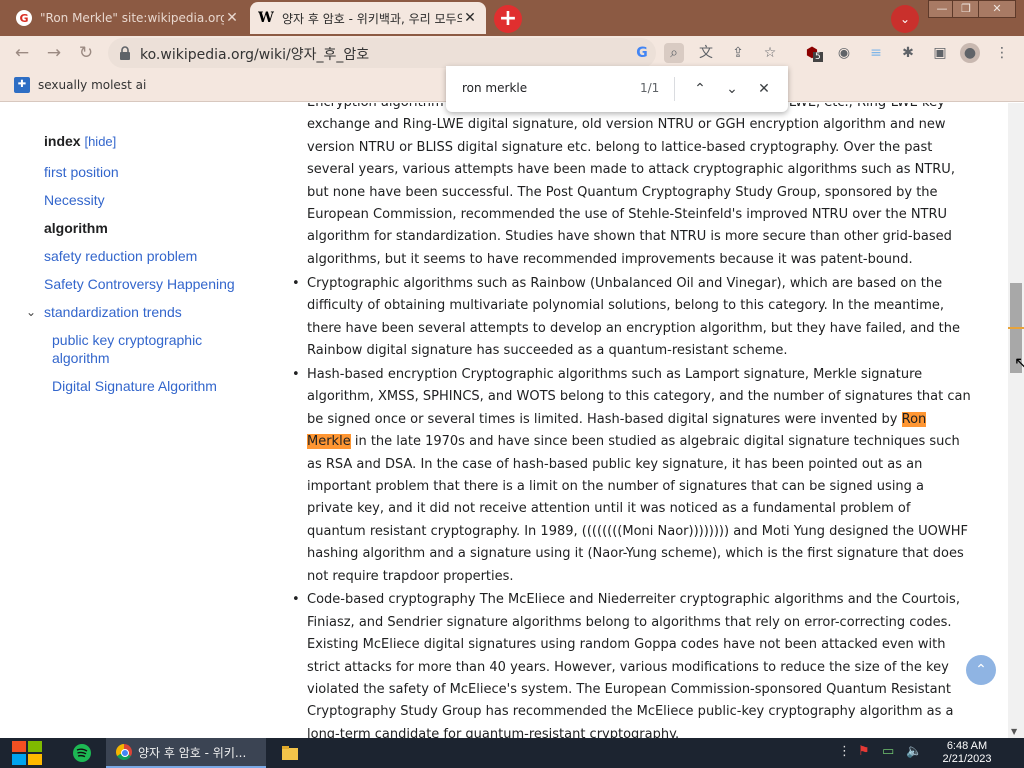 Image resolution: width=1024 pixels, height=768 pixels. What do you see at coordinates (908, 53) in the screenshot?
I see `extensions-puzzle-icon: ✱` at bounding box center [908, 53].